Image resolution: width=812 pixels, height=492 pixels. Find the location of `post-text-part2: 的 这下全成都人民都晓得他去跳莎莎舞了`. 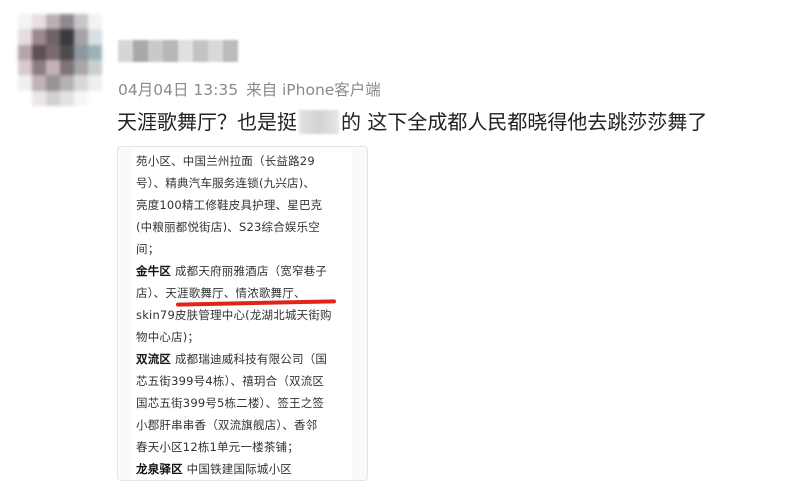

post-text-part2: 的 这下全成都人民都晓得他去跳莎莎舞了 is located at coordinates (524, 122).